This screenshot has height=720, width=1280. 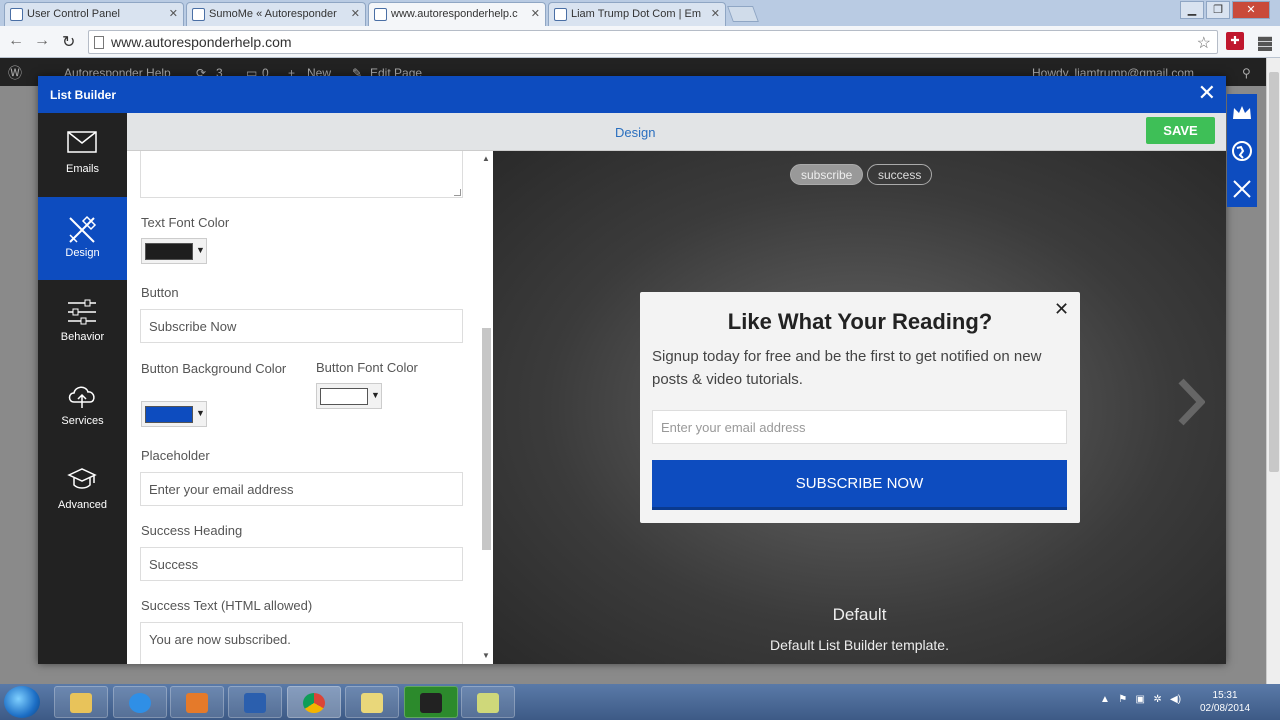 I want to click on reload-icon: ↻, so click(x=68, y=42).